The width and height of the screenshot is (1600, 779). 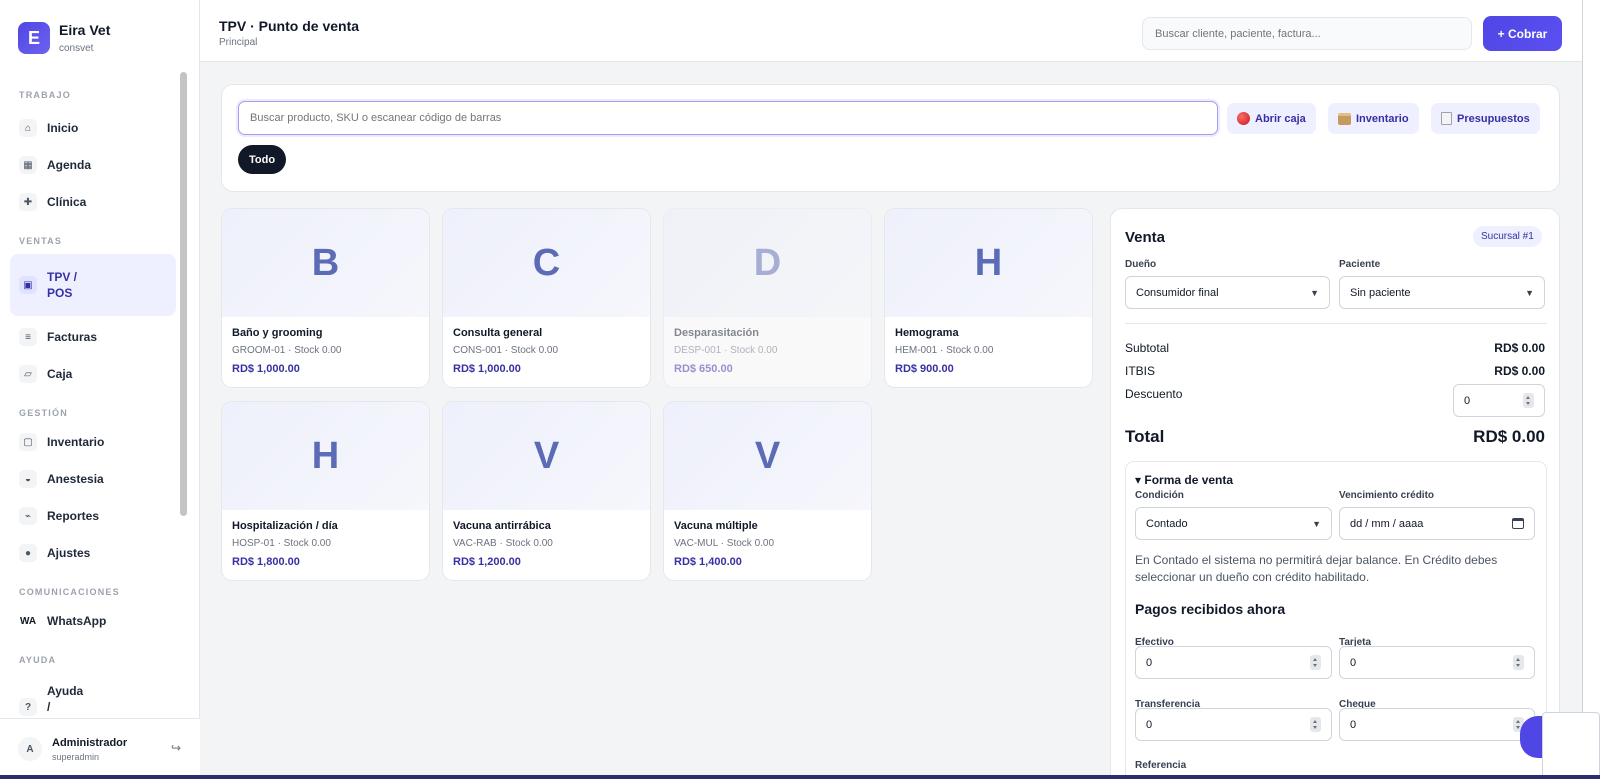 I want to click on product-name: Consulta general, so click(x=498, y=333).